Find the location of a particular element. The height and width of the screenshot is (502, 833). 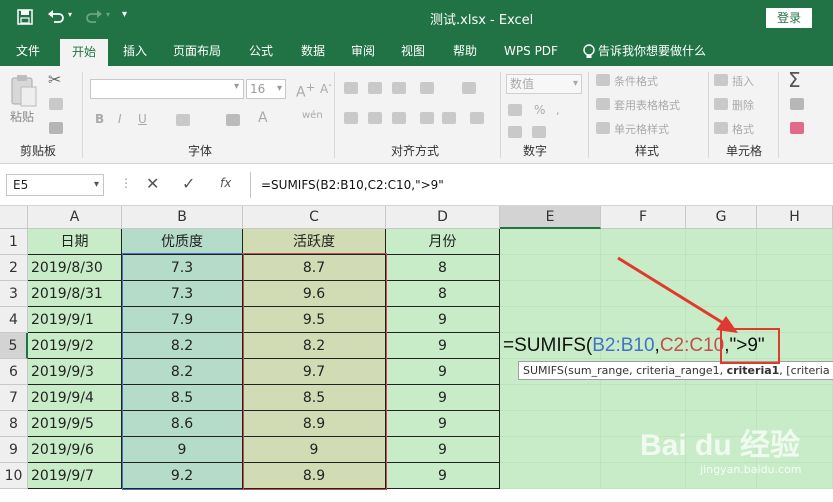

table-cell: 9.7 is located at coordinates (314, 372).